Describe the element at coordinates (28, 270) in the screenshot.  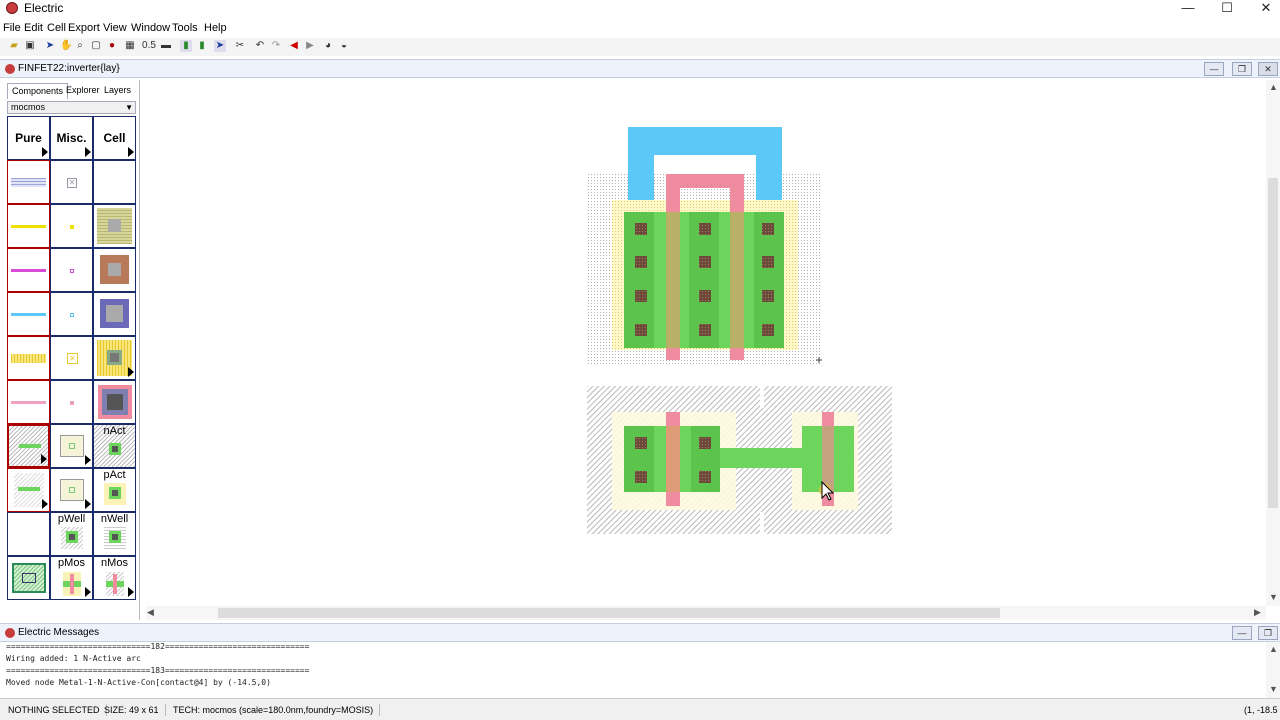
I see `palette-item-metal-arc` at that location.